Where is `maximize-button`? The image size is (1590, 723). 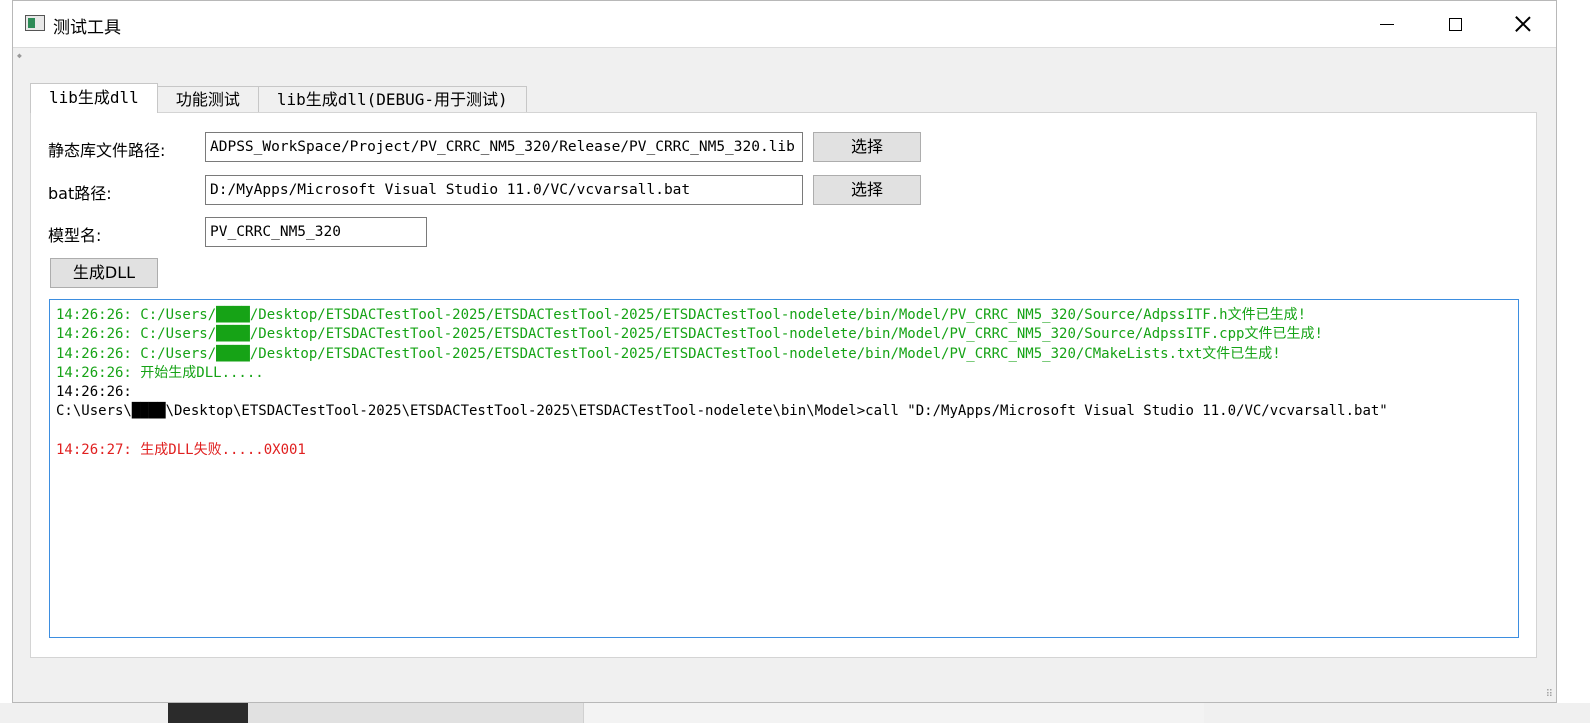 maximize-button is located at coordinates (1455, 24).